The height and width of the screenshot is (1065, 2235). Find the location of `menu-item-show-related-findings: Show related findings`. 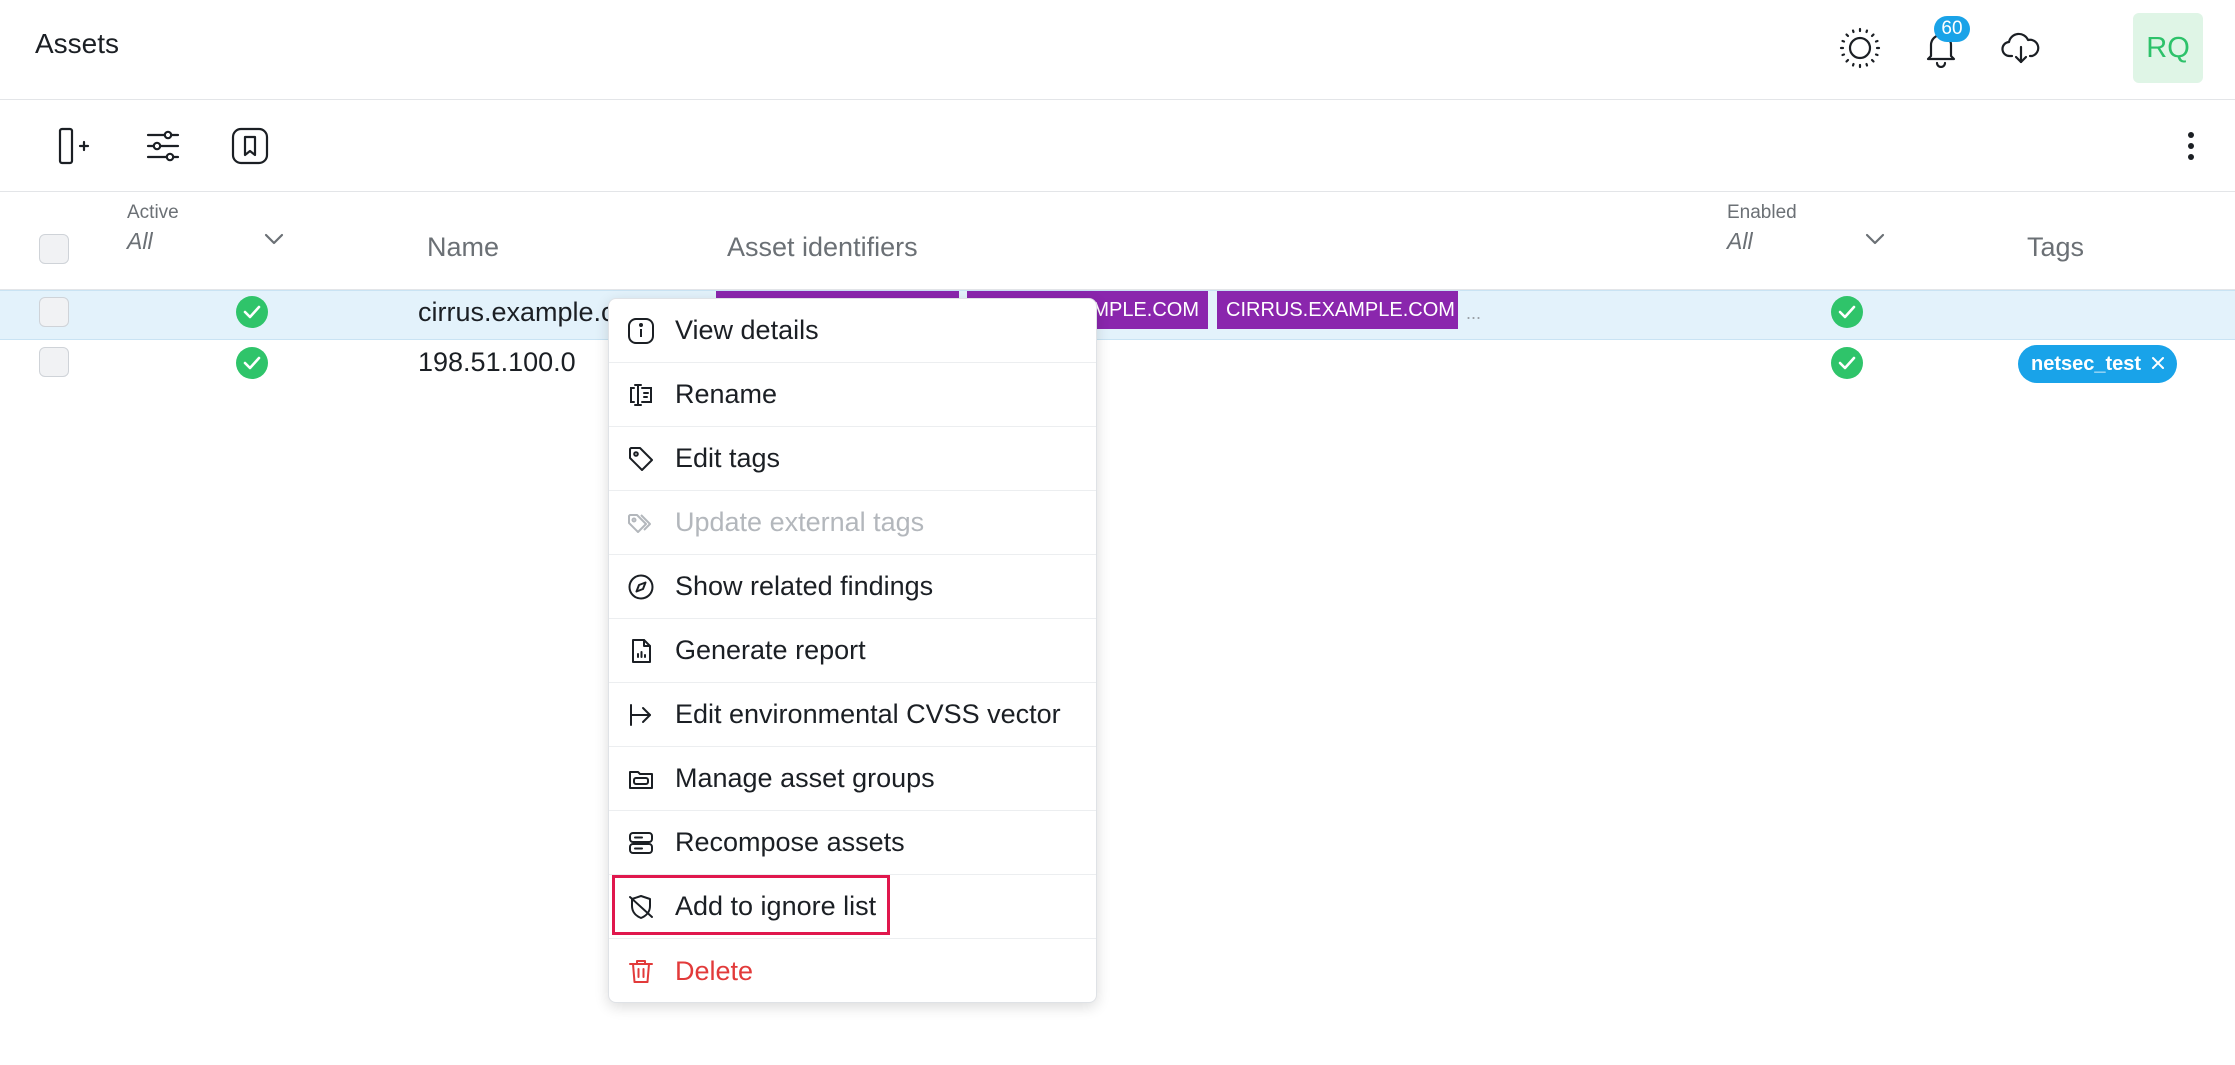

menu-item-show-related-findings: Show related findings is located at coordinates (852, 587).